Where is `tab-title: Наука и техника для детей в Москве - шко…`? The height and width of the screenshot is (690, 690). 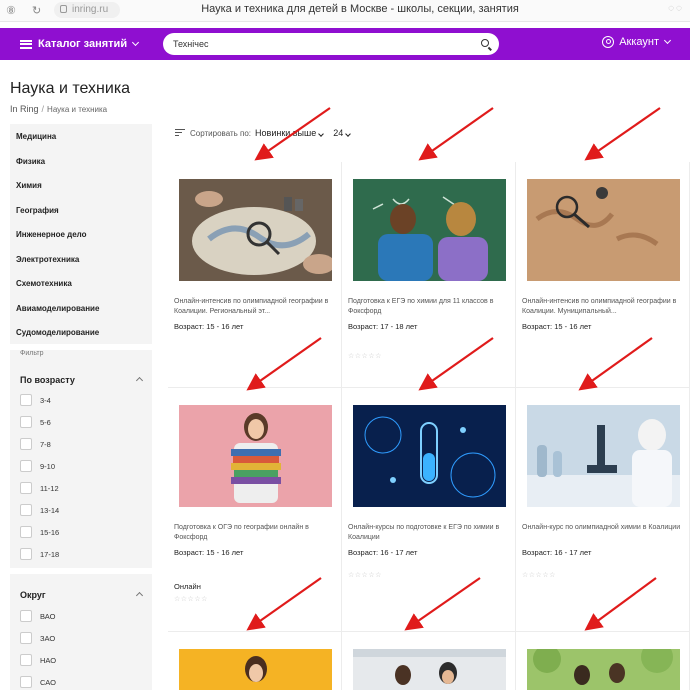
tab-title: Наука и техника для детей в Москве - шко… is located at coordinates (360, 9).